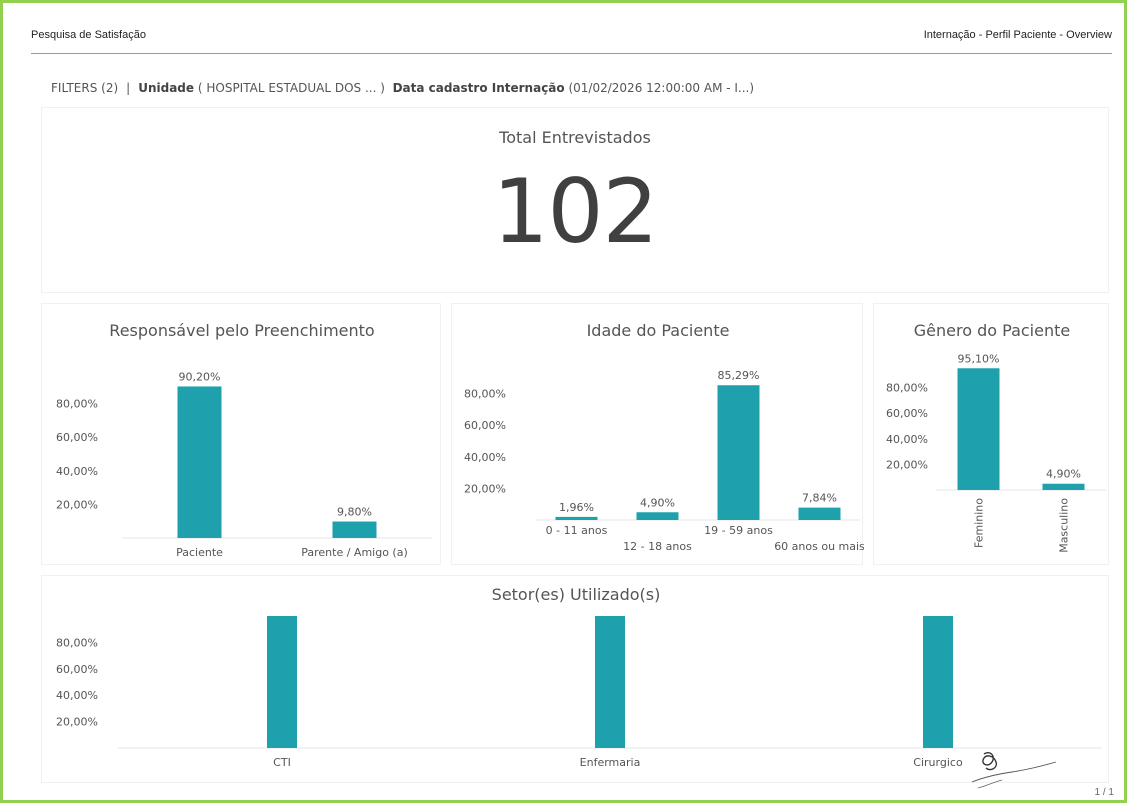 This screenshot has height=803, width=1127. Describe the element at coordinates (576, 507) in the screenshot. I see `data-label: 1,96%` at that location.